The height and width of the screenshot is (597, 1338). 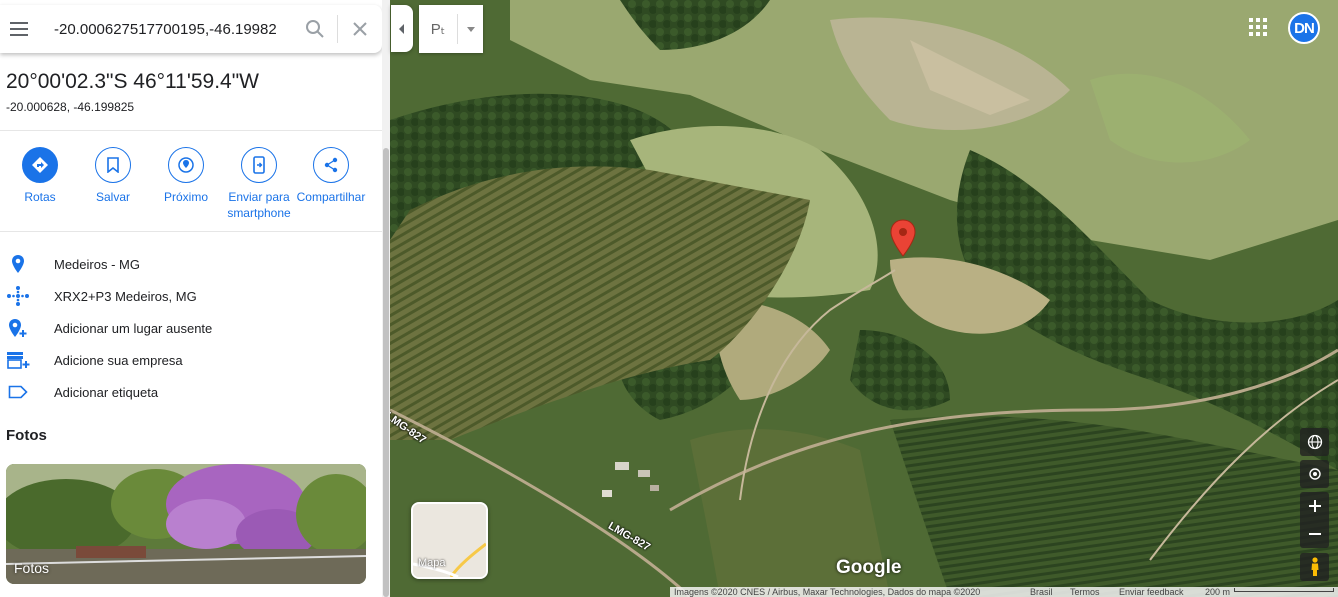 What do you see at coordinates (1085, 592) in the screenshot?
I see `terms-link: Termos` at bounding box center [1085, 592].